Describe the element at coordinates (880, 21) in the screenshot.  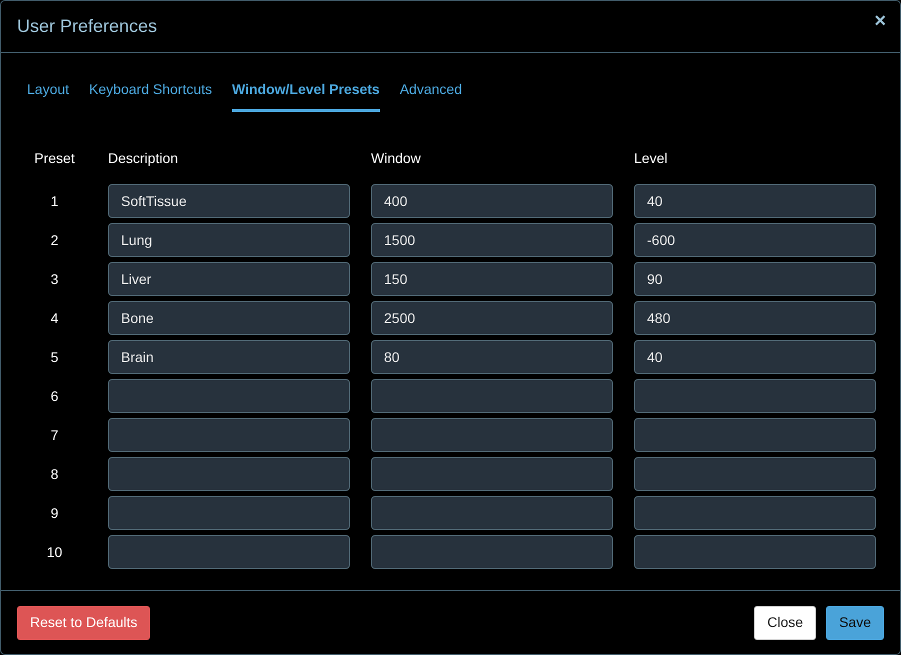
I see `close-button: ×` at that location.